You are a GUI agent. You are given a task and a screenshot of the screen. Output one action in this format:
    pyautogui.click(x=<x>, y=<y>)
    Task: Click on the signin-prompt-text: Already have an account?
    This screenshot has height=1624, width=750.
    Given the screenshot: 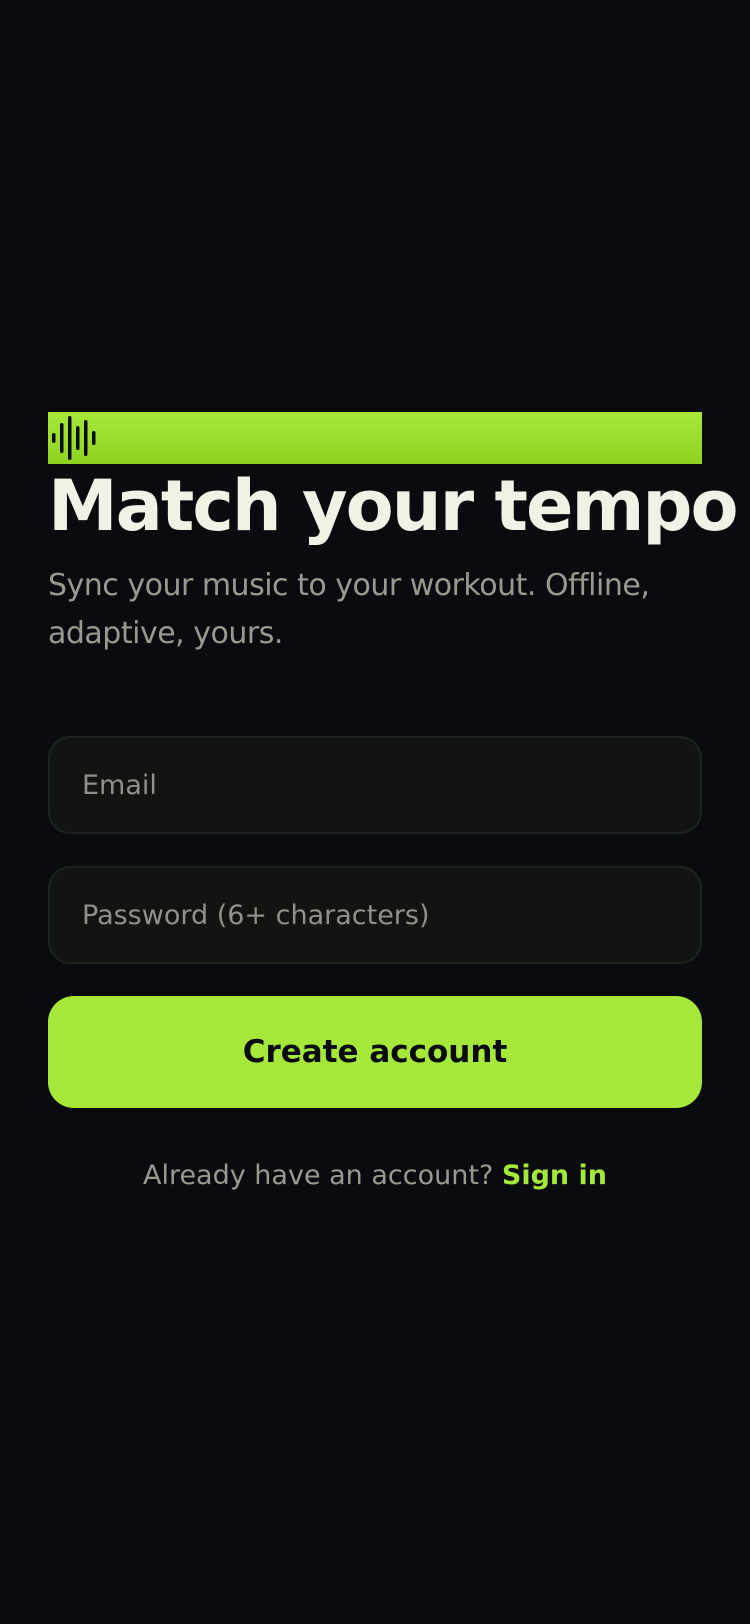 What is the action you would take?
    pyautogui.click(x=318, y=1175)
    